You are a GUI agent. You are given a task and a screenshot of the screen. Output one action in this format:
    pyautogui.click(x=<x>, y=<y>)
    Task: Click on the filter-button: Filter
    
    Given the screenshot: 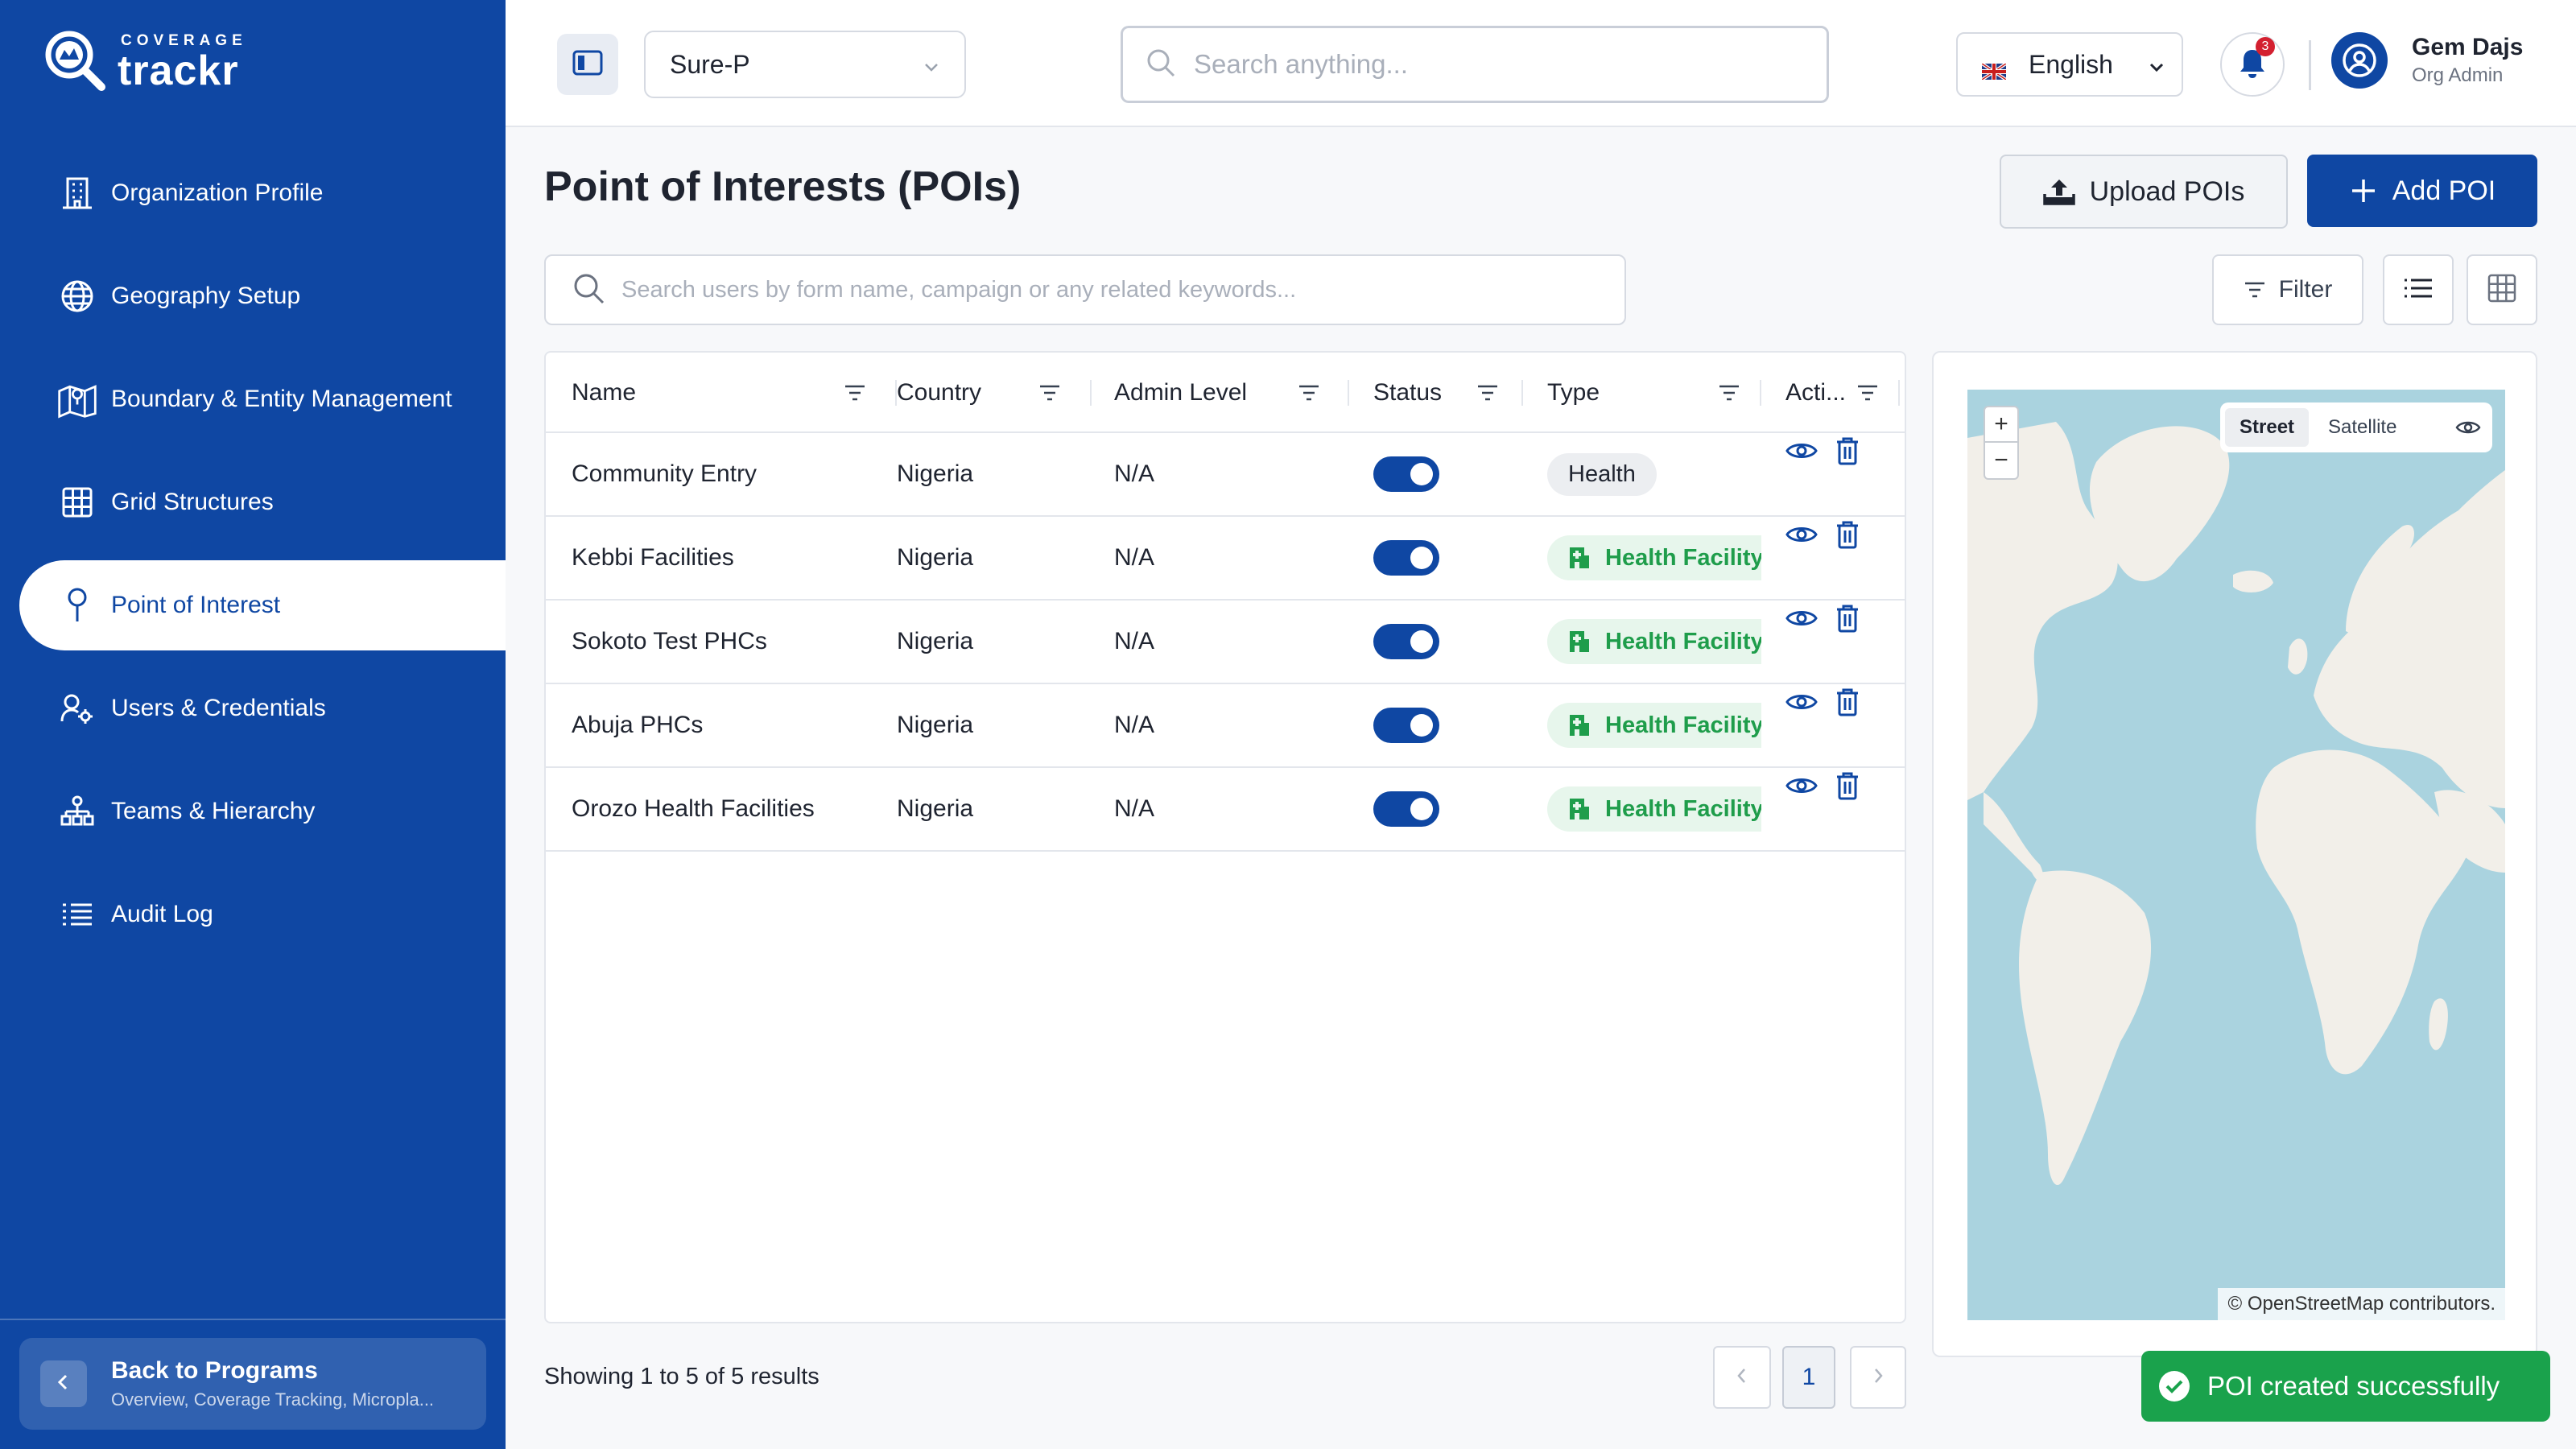 What is the action you would take?
    pyautogui.click(x=2287, y=289)
    